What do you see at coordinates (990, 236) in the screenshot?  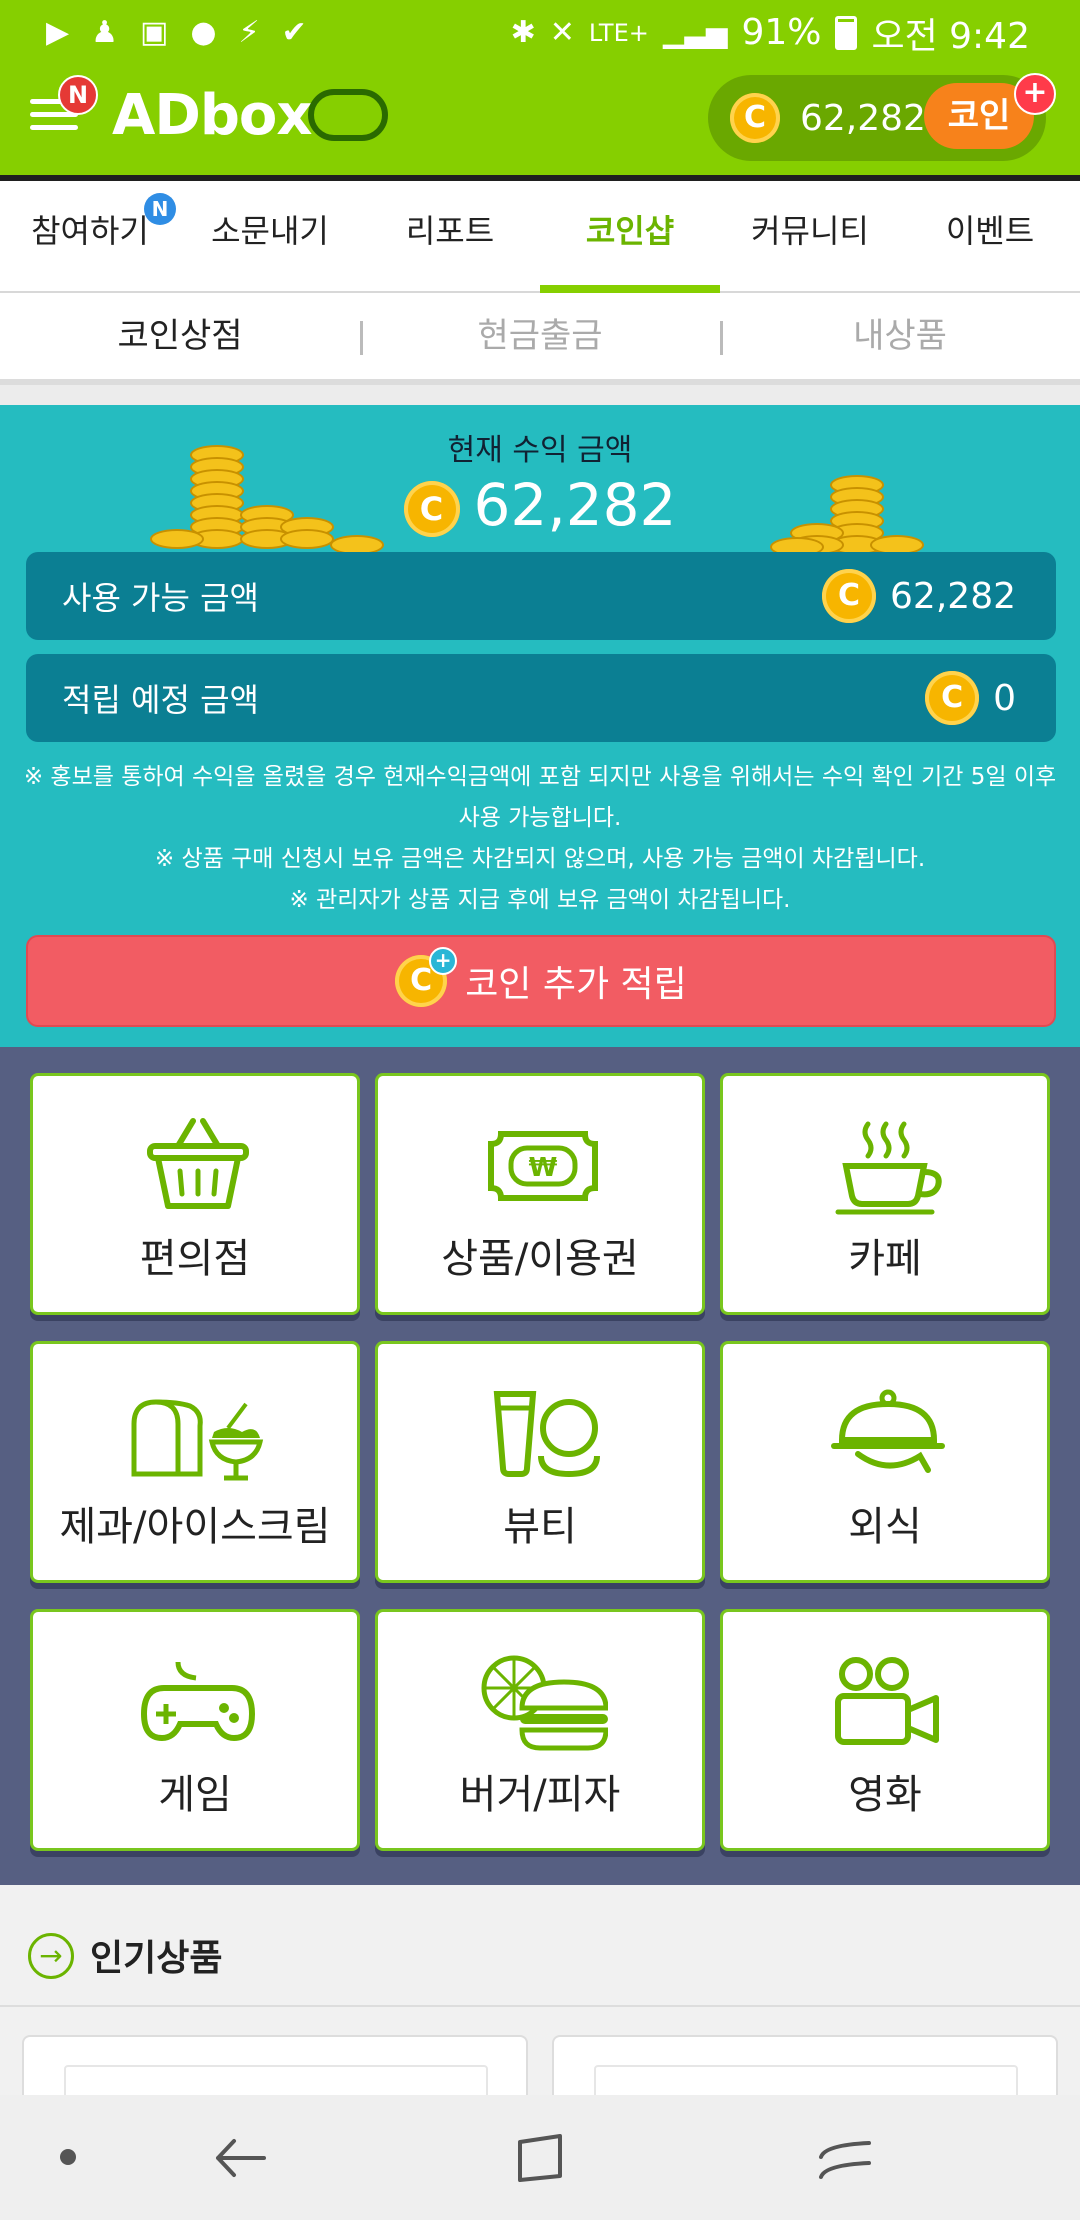 I see `tab-event: 이벤트` at bounding box center [990, 236].